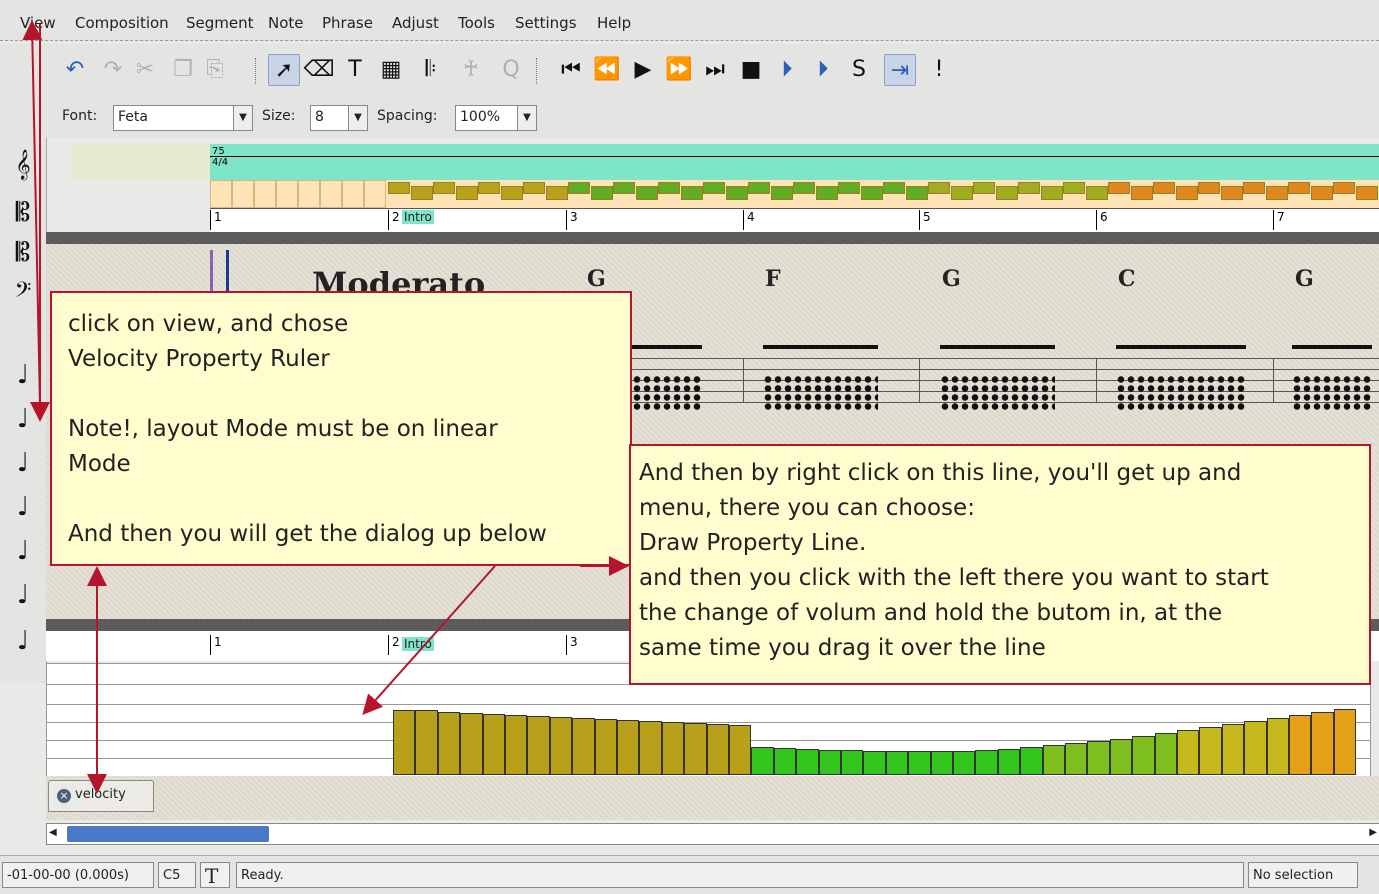 The width and height of the screenshot is (1379, 894). I want to click on velocity-tab: × velocity, so click(101, 796).